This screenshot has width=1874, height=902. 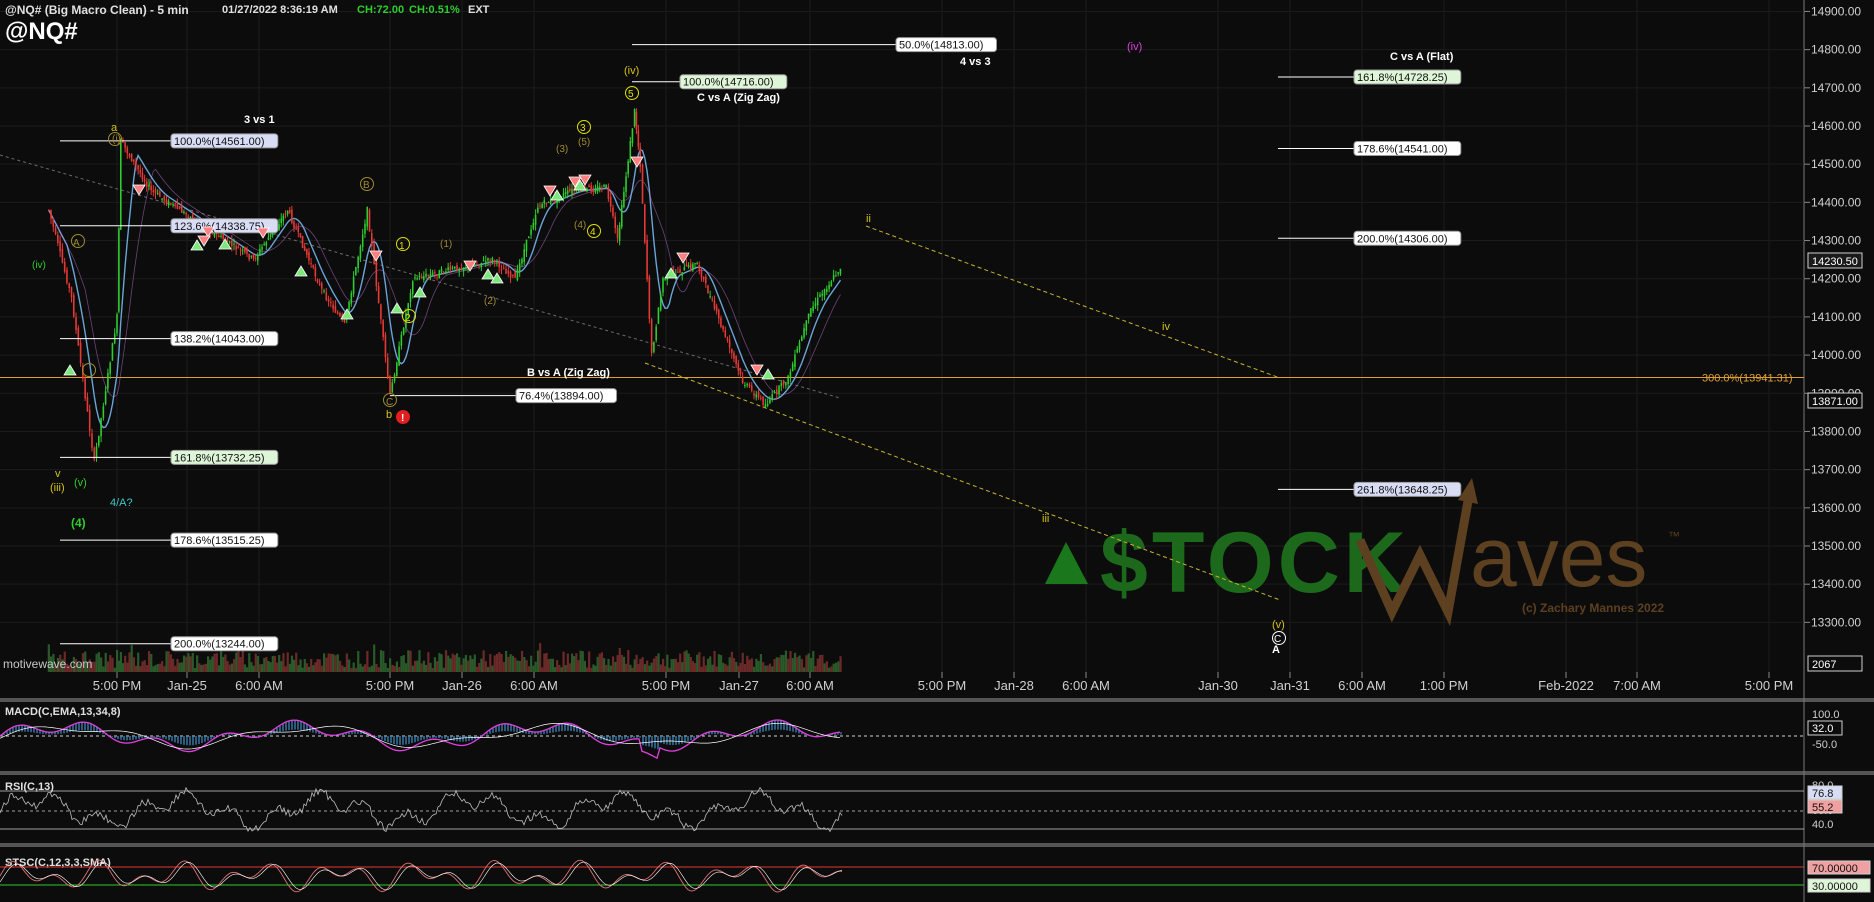 What do you see at coordinates (1836, 622) in the screenshot?
I see `price-axis-tick: 13300.00` at bounding box center [1836, 622].